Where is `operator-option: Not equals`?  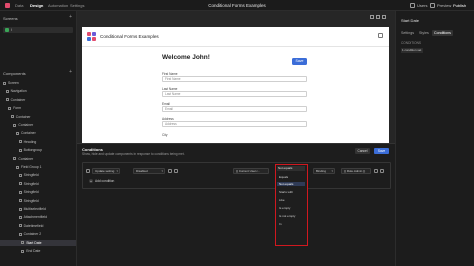 operator-option: Not equals is located at coordinates (291, 184).